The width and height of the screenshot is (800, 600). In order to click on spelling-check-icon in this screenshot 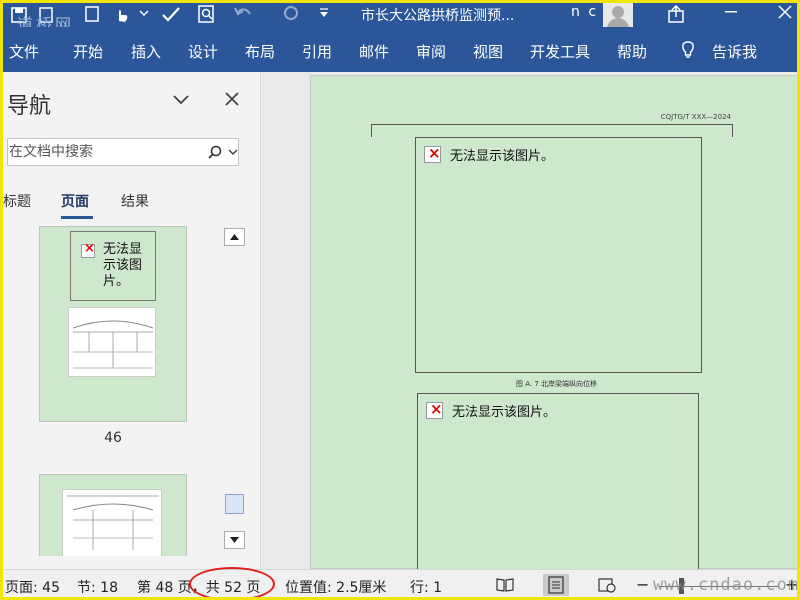, I will do `click(171, 14)`.